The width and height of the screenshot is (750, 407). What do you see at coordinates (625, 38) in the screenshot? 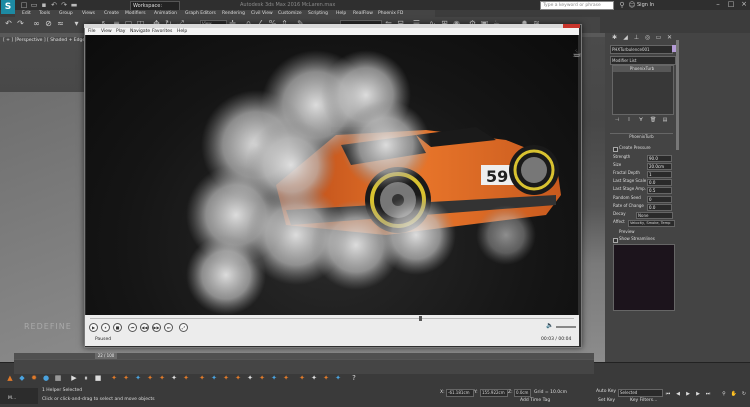
I see `modify-tab-icon: ◢` at bounding box center [625, 38].